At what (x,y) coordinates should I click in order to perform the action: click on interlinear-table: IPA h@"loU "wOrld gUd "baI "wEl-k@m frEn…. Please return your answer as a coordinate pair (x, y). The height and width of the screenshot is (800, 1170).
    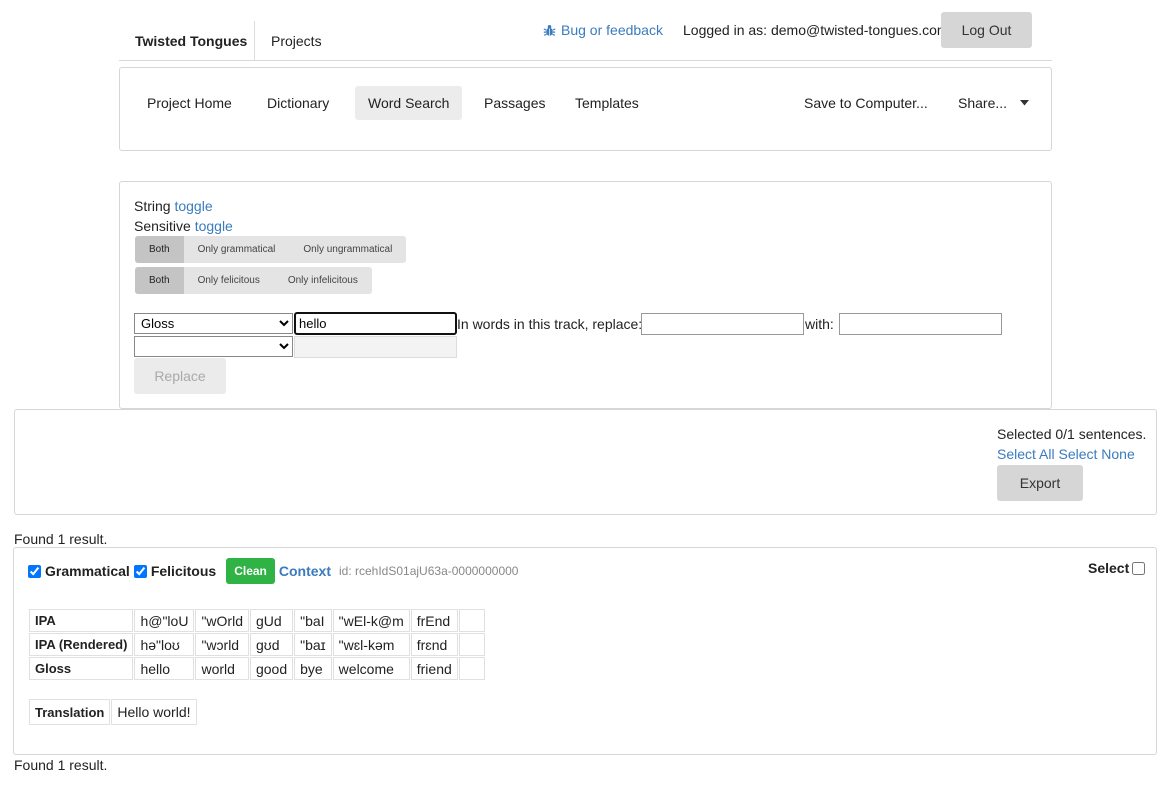
    Looking at the image, I should click on (257, 644).